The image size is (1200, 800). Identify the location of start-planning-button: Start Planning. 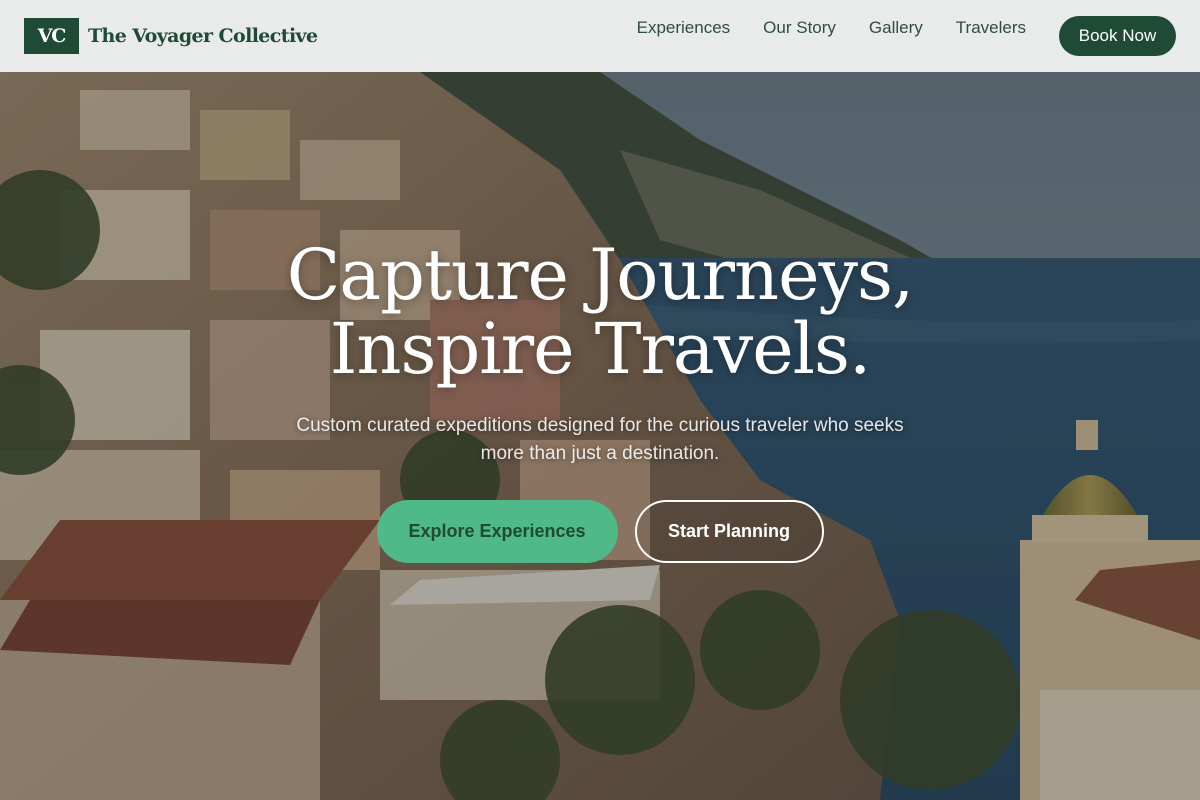
(729, 531).